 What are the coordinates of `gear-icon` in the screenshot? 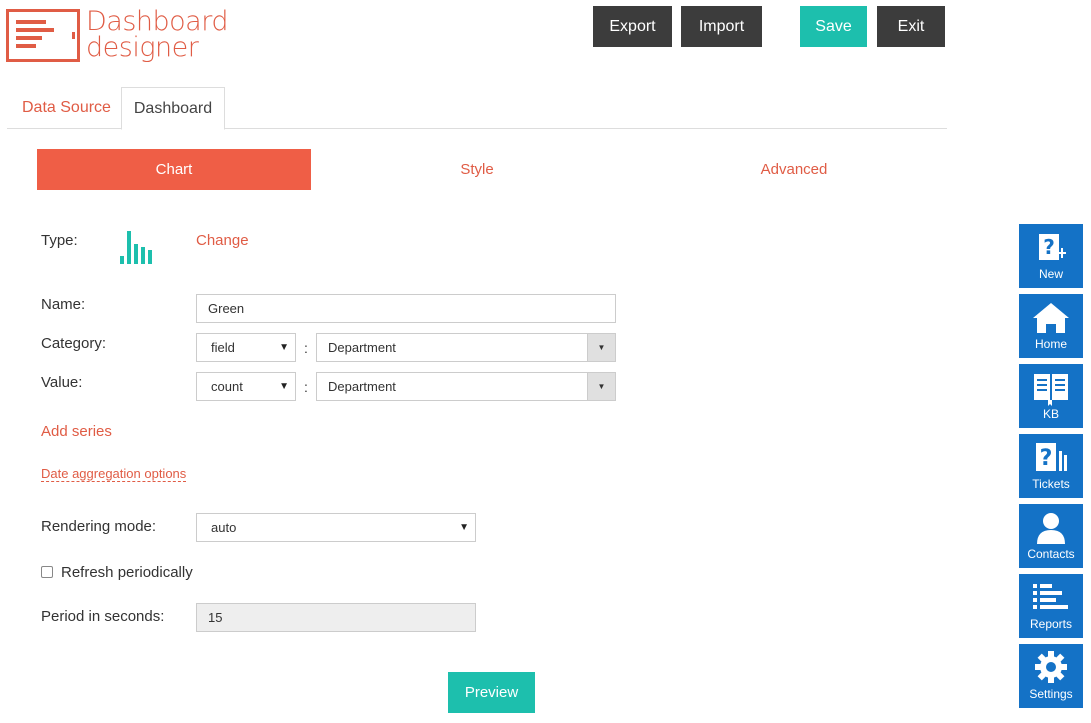 It's located at (1051, 667).